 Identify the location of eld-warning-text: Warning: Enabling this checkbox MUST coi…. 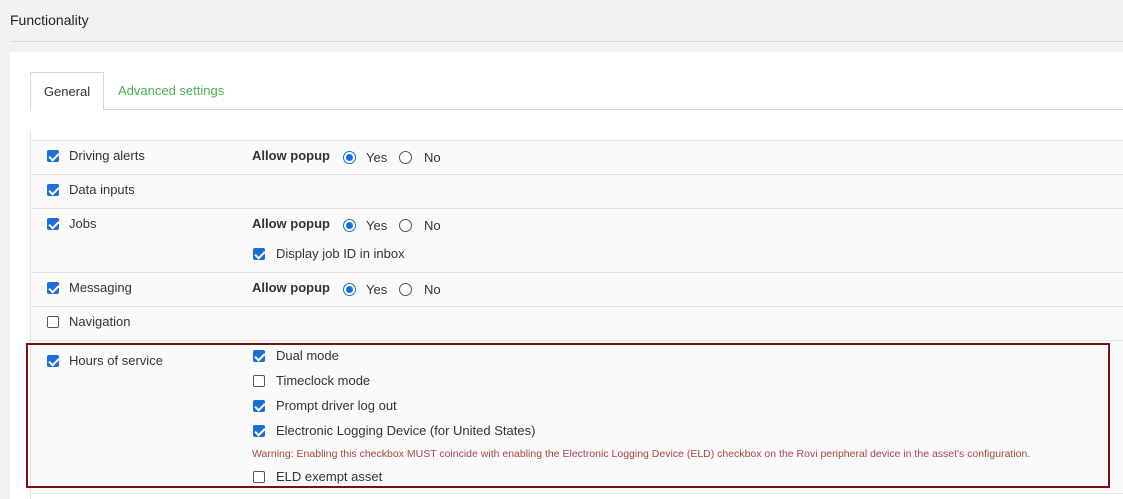
(641, 454).